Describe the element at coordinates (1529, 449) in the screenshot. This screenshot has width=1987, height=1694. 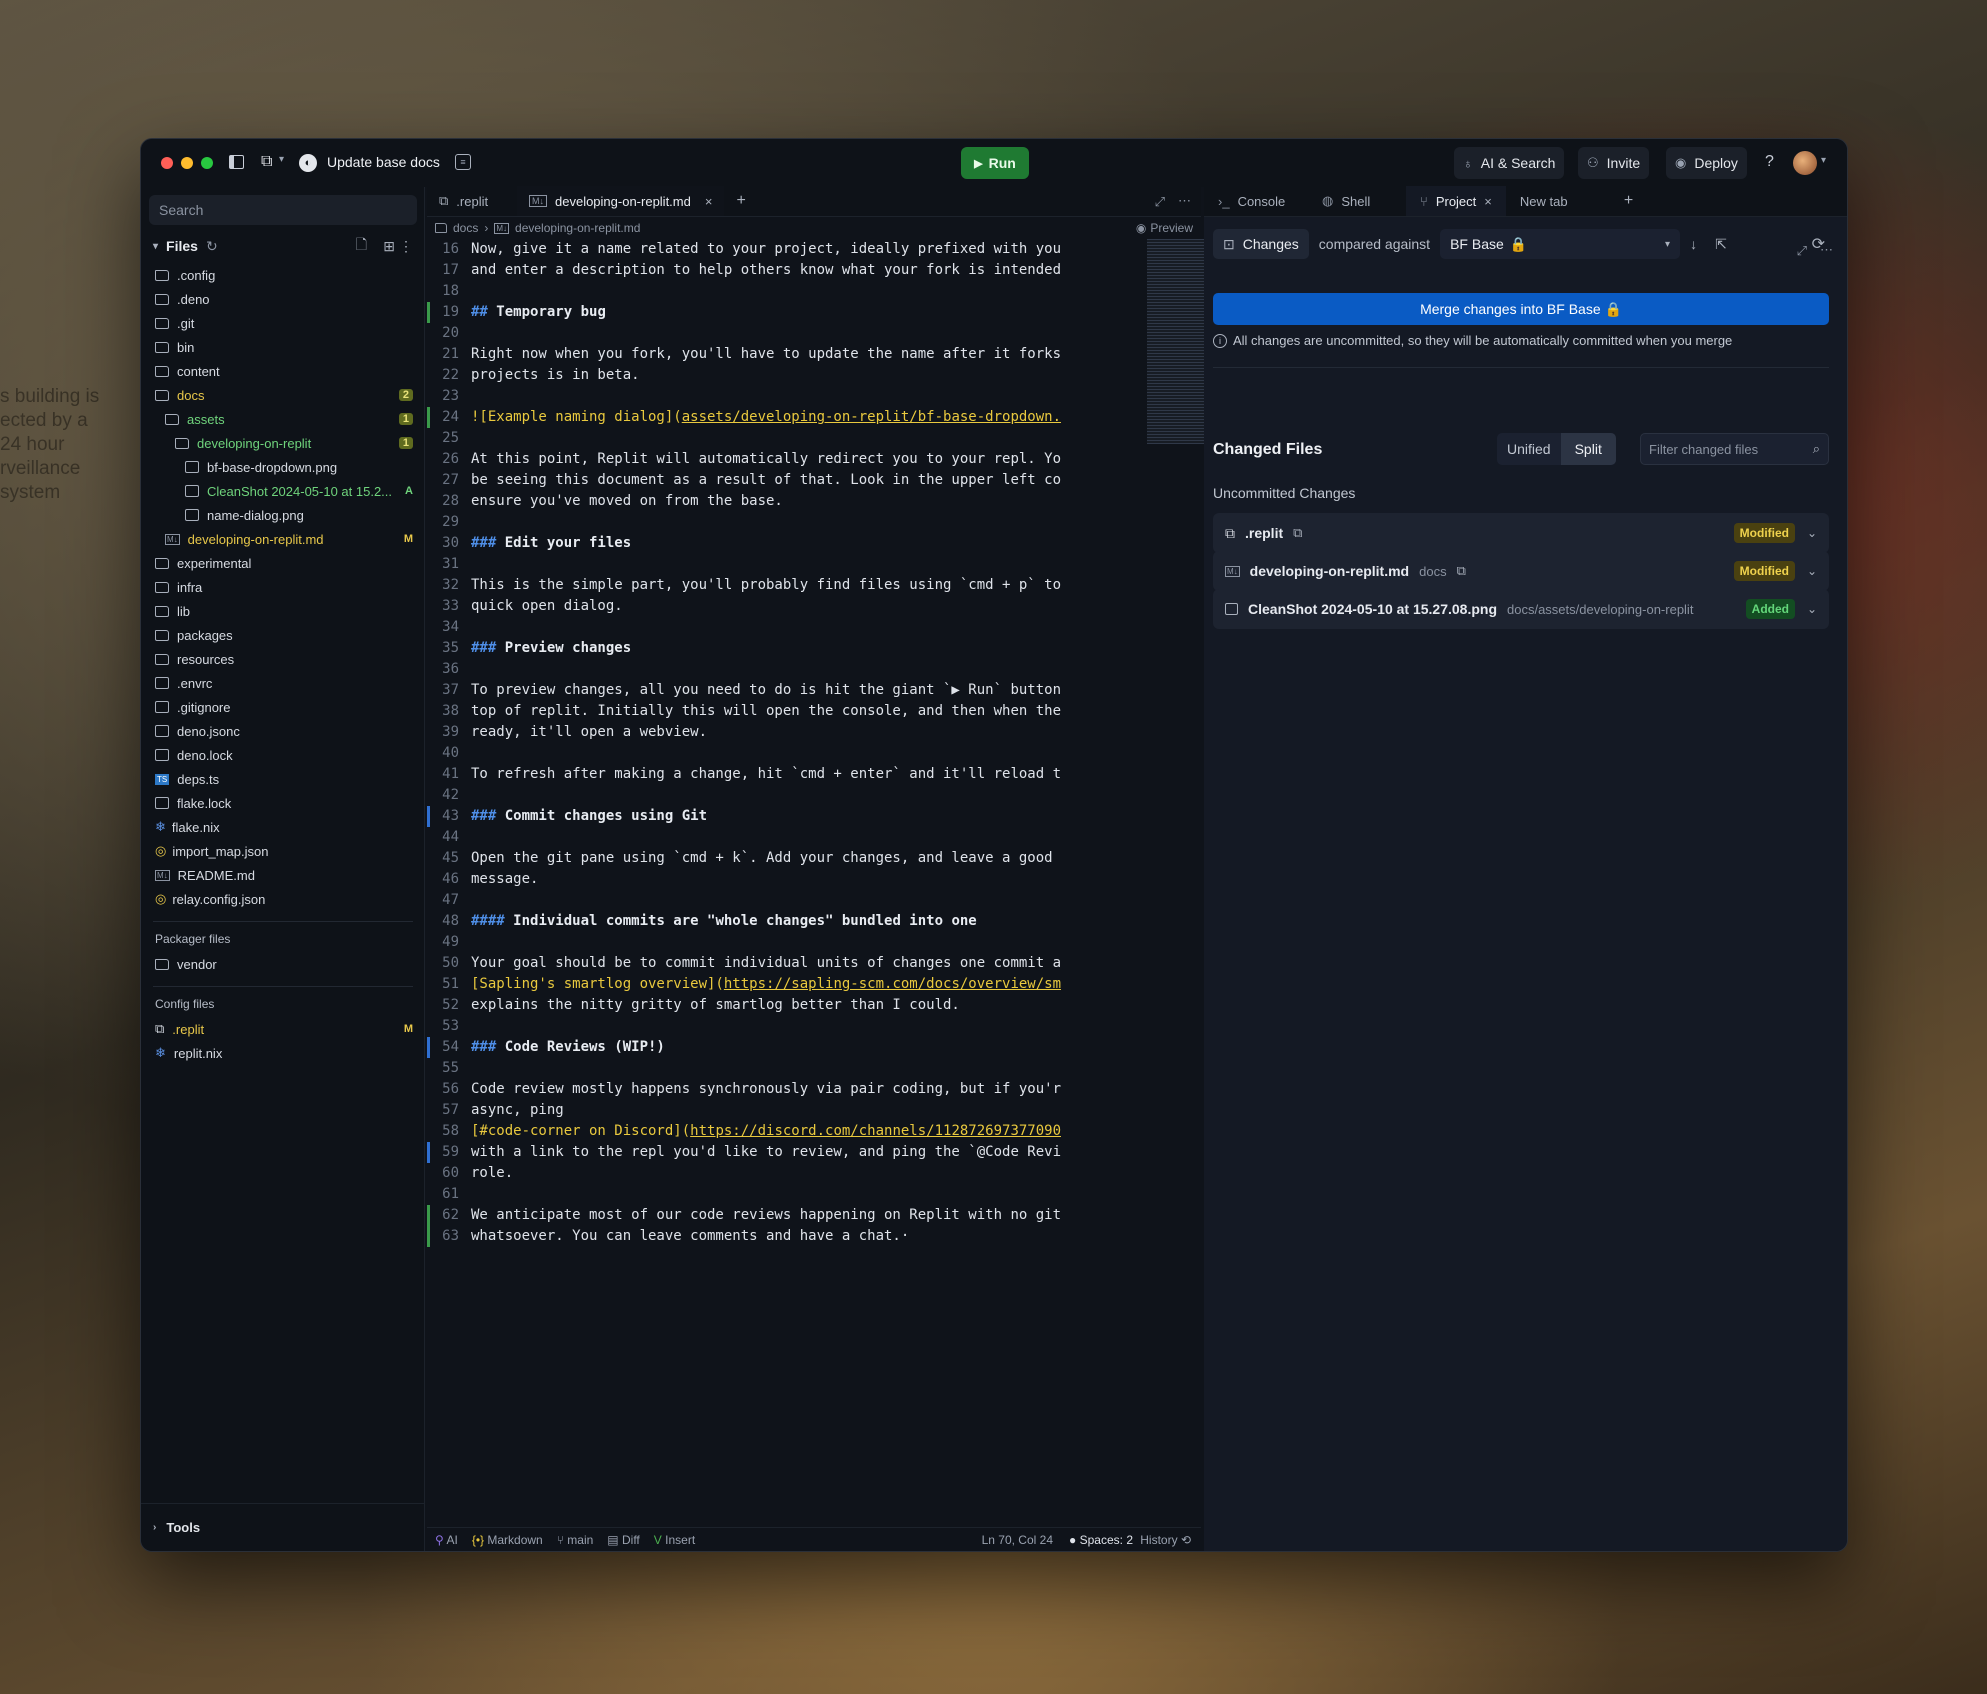
I see `unified-toggle: Unified` at that location.